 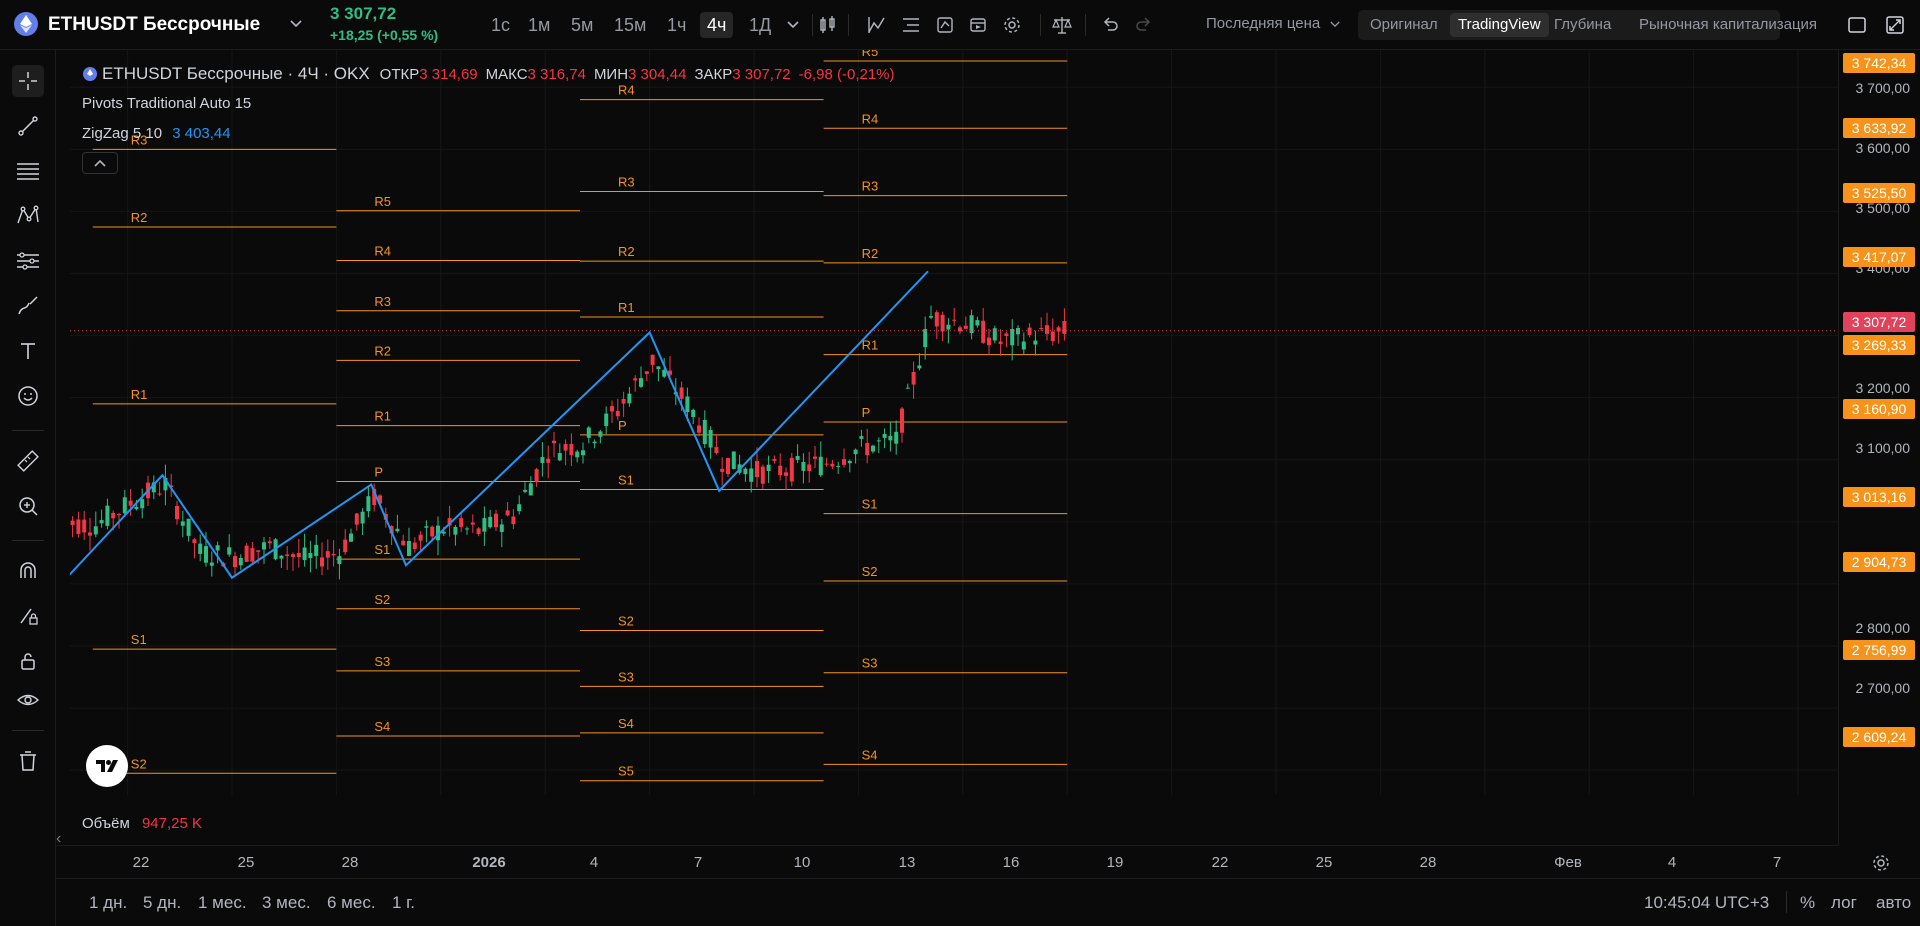 I want to click on log-scale-toggle: лог, so click(x=1844, y=903).